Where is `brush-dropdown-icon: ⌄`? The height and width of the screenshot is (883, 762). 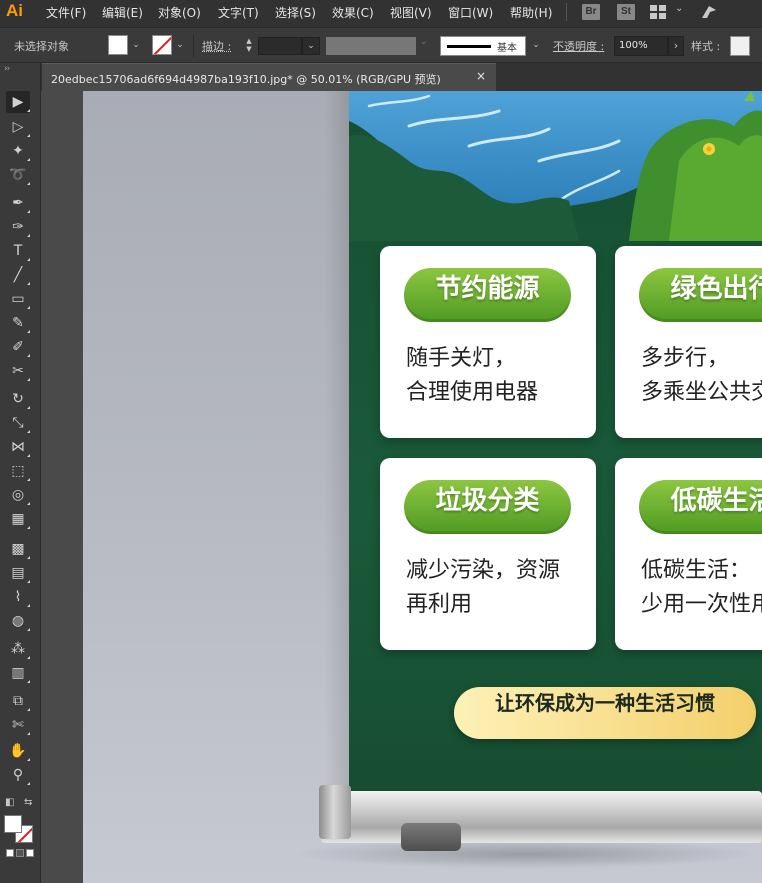
brush-dropdown-icon: ⌄ is located at coordinates (536, 45).